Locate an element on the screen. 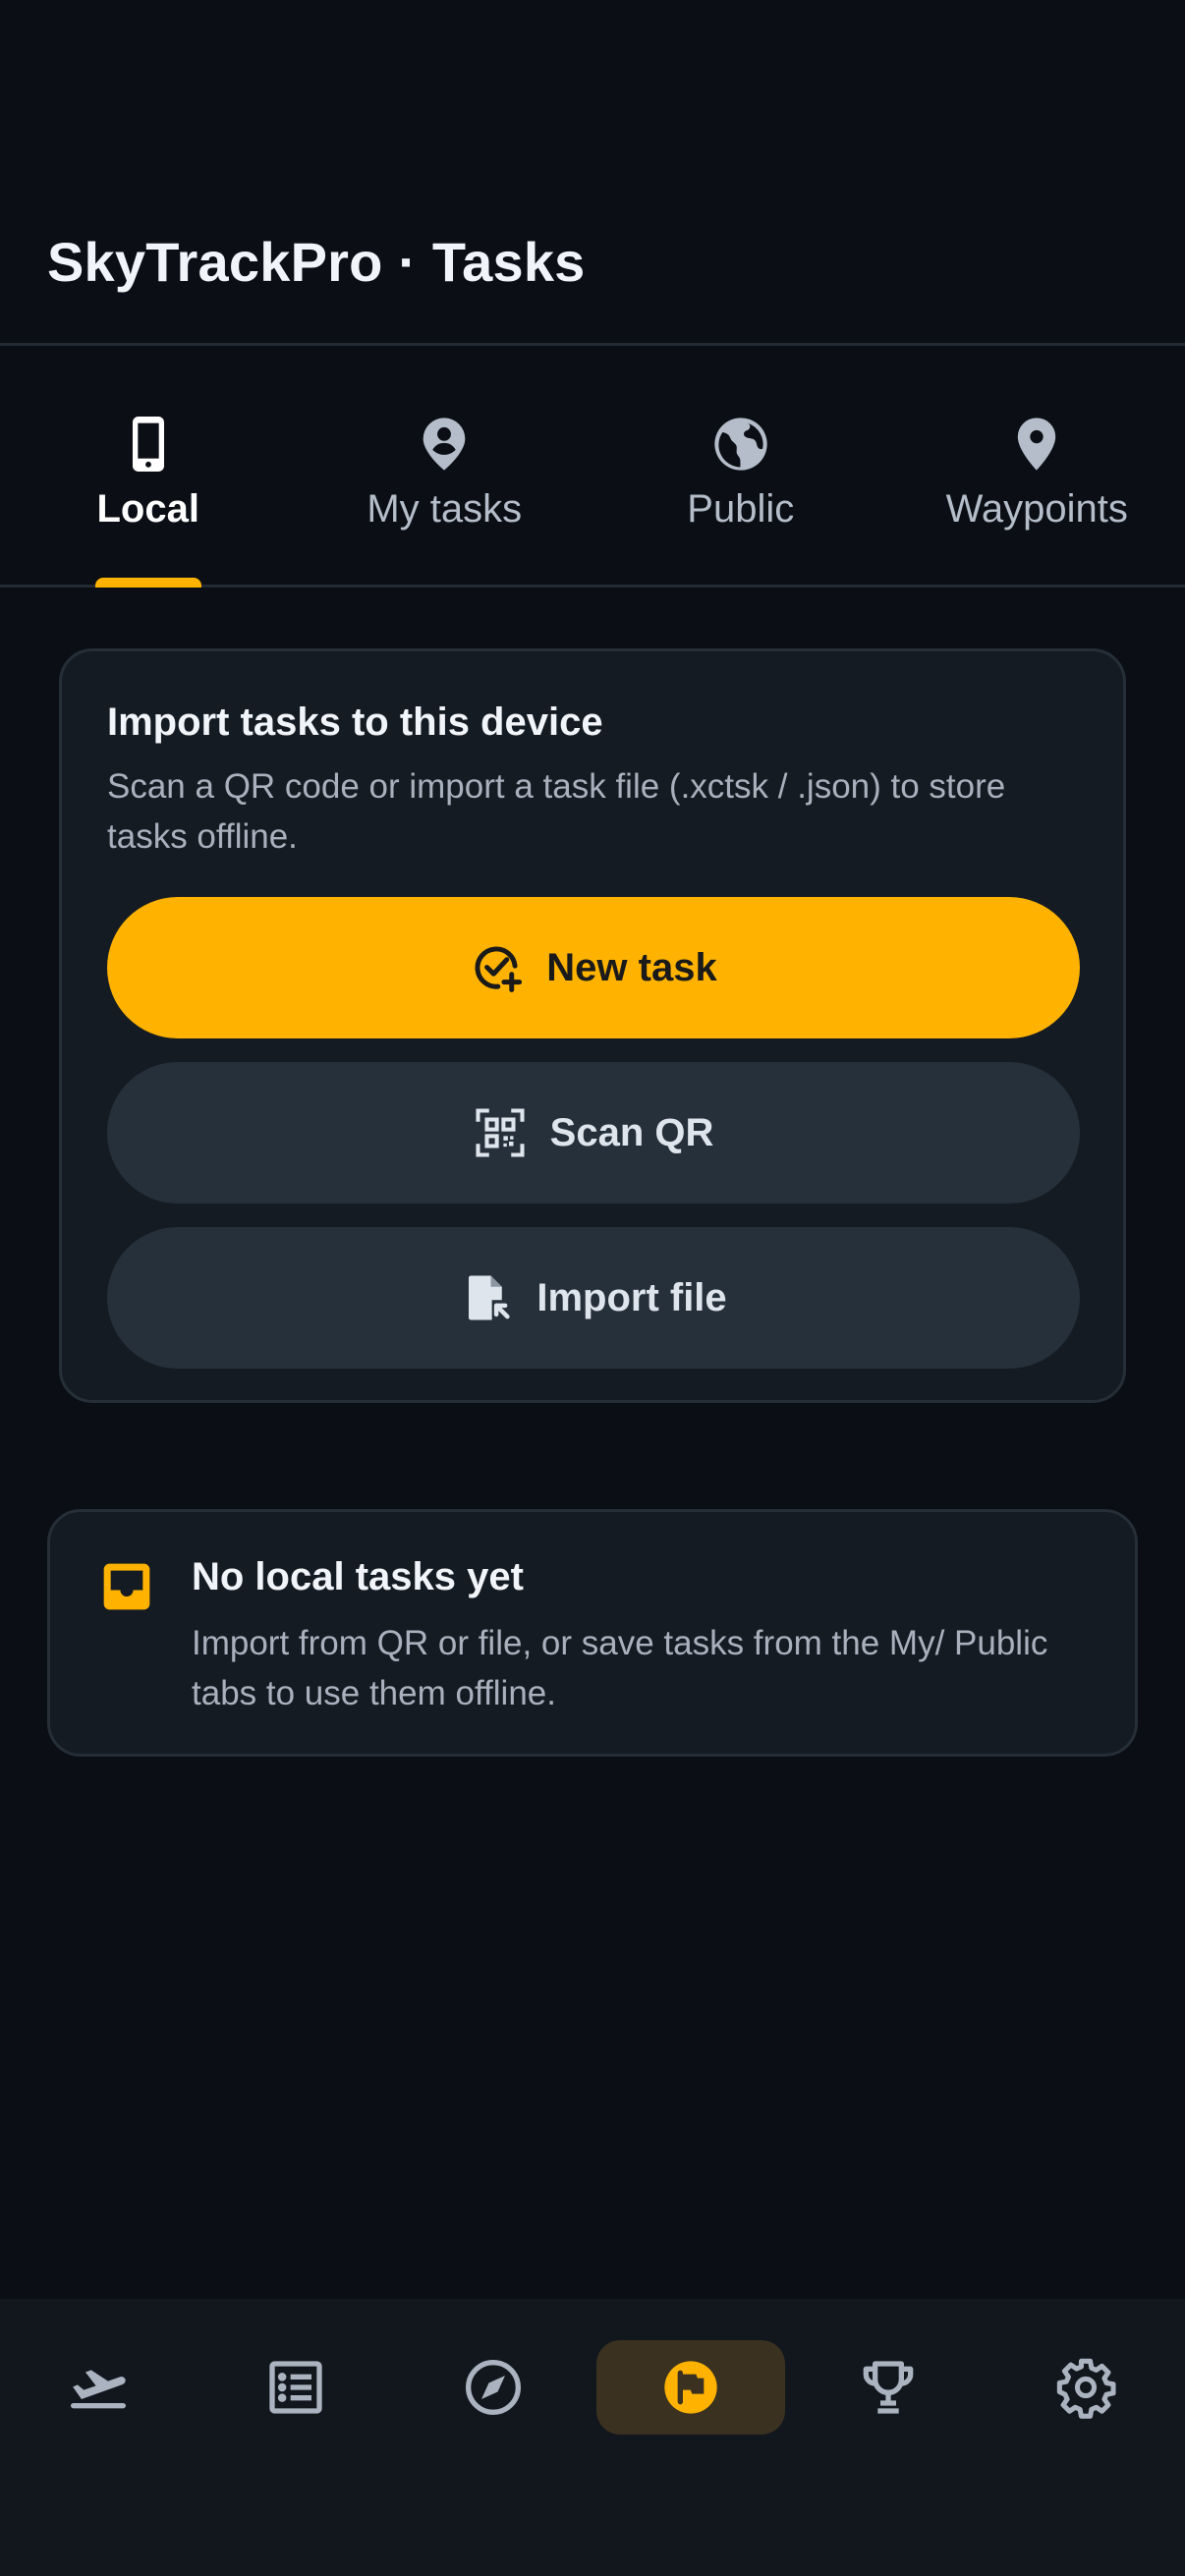 This screenshot has height=2576, width=1185. tab-bar: Local My tasks Public Waypoints is located at coordinates (592, 467).